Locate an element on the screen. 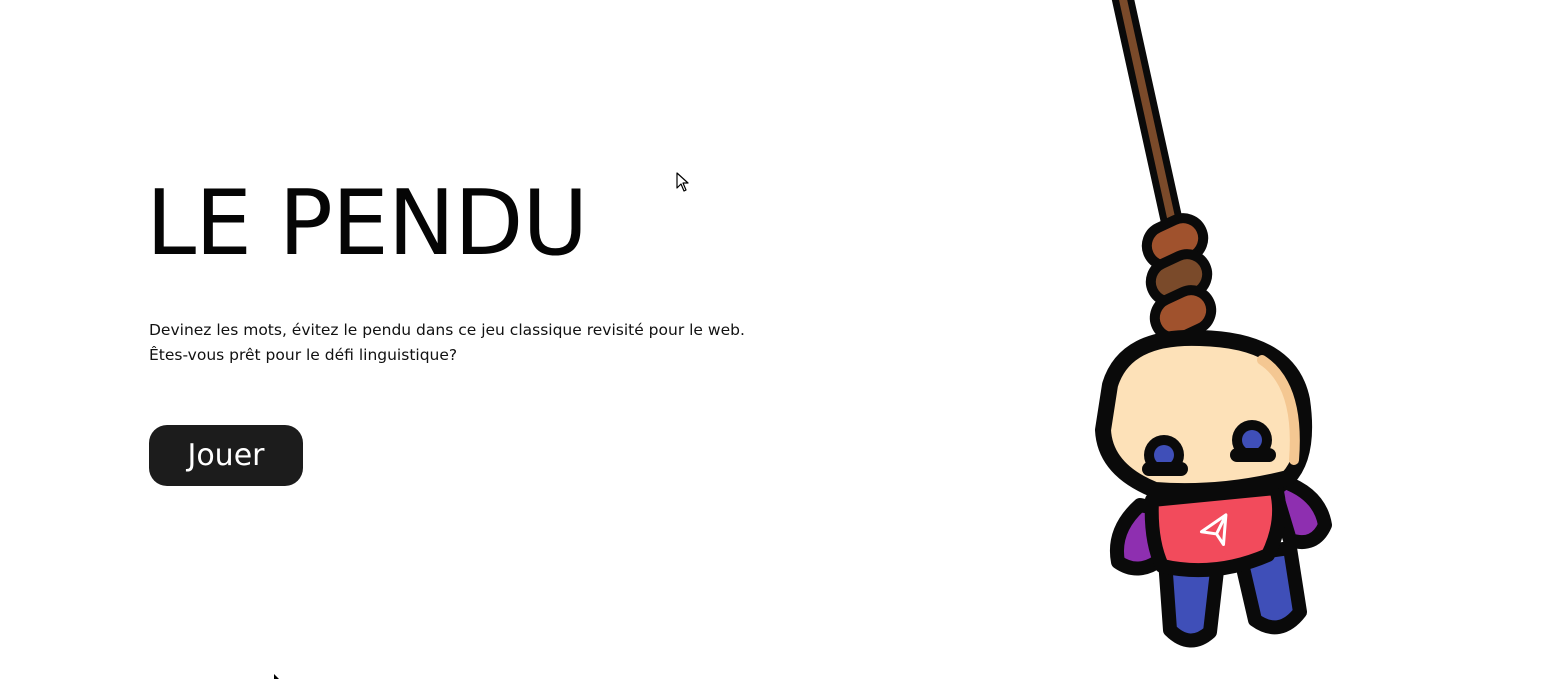 This screenshot has height=679, width=1566. hanged-character-icon is located at coordinates (1213, 324).